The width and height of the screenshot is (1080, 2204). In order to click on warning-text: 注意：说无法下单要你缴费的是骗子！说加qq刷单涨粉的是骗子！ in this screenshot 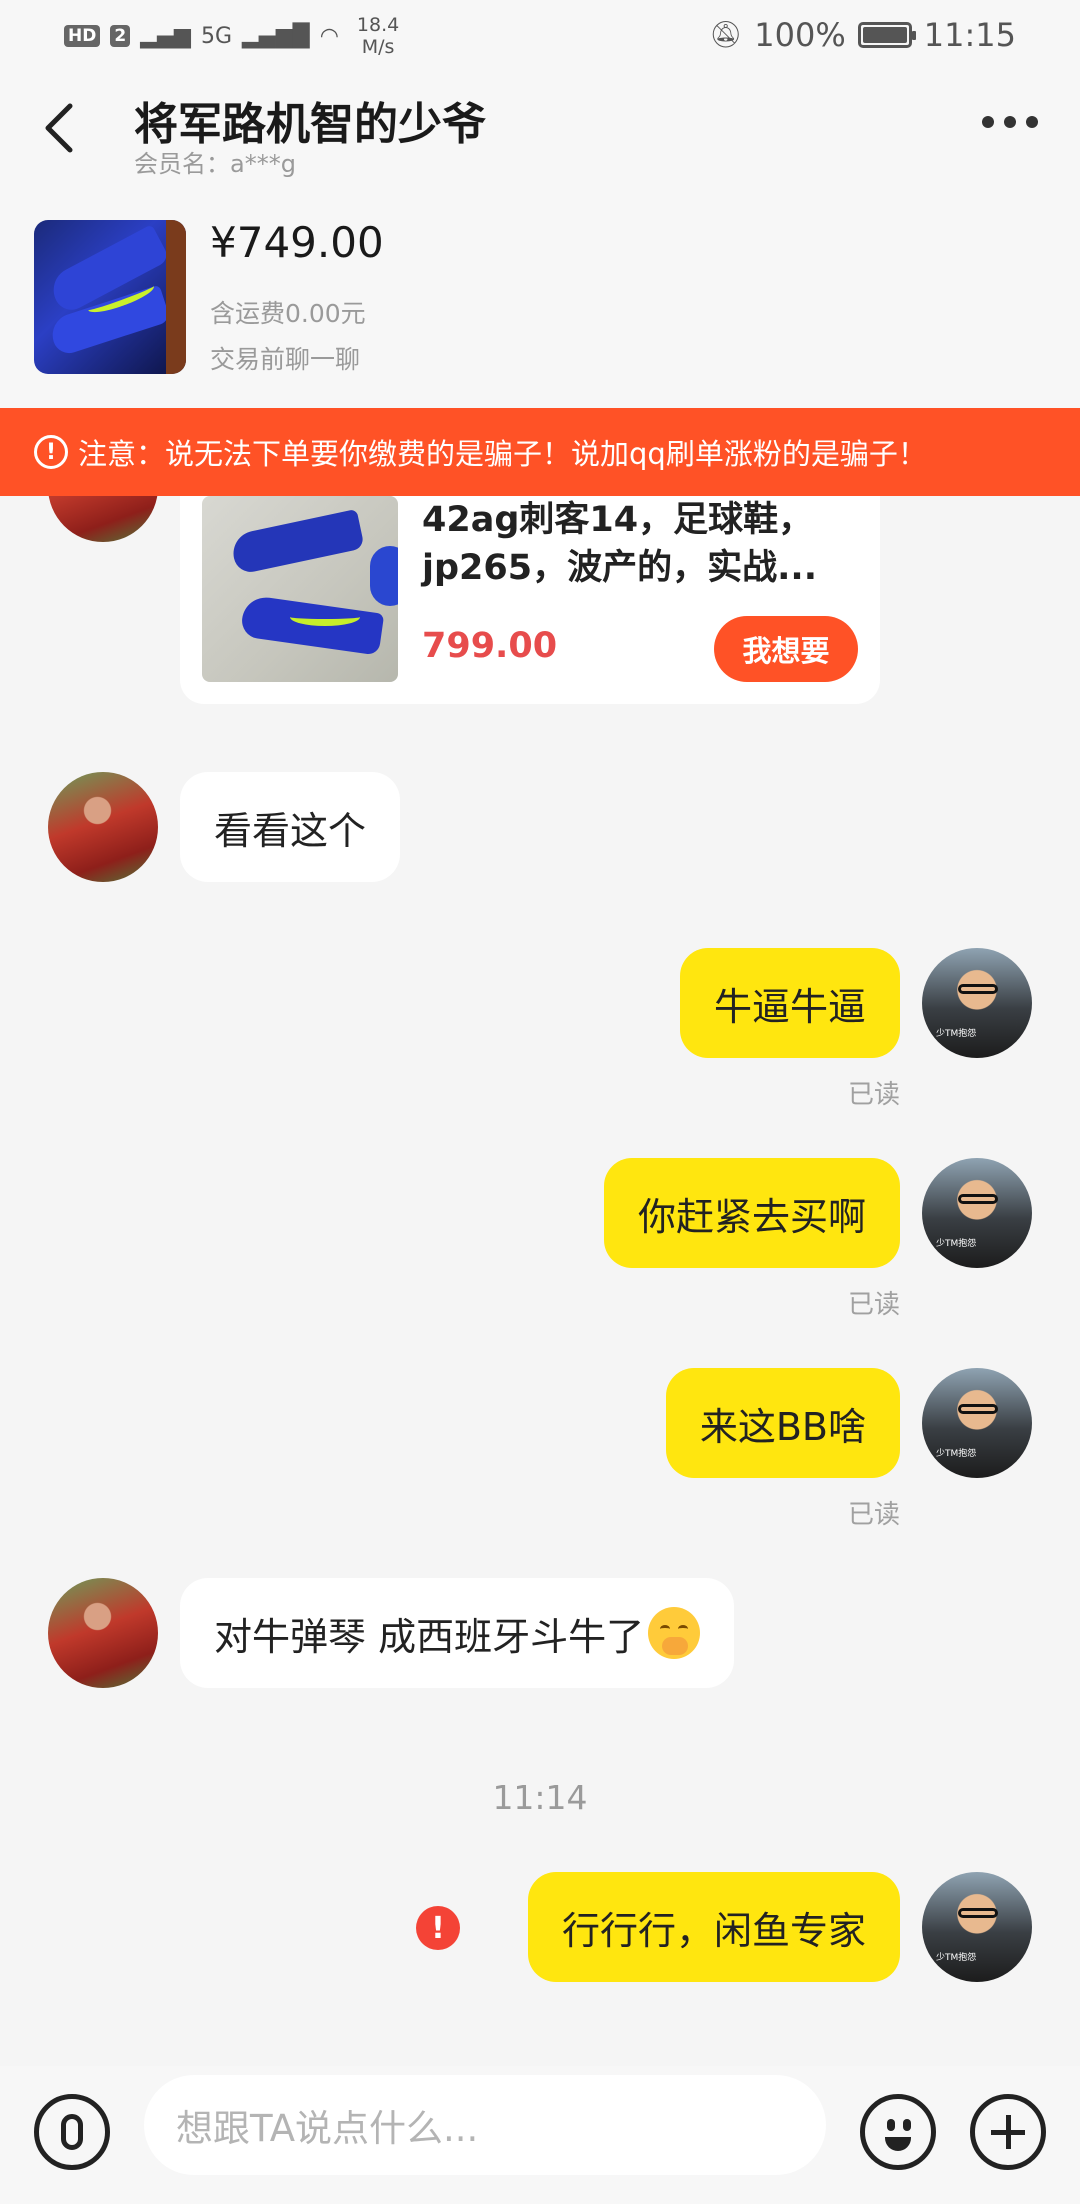, I will do `click(502, 454)`.